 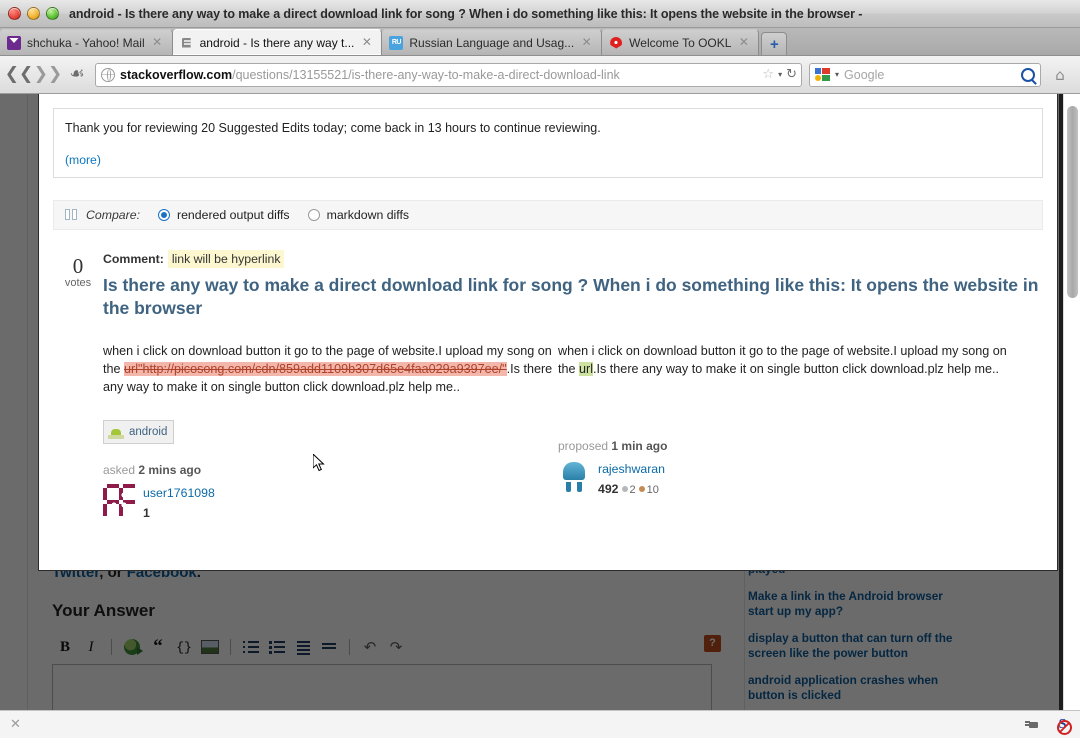 What do you see at coordinates (693, 446) in the screenshot?
I see `meta-timestamp: proposed 1 min ago` at bounding box center [693, 446].